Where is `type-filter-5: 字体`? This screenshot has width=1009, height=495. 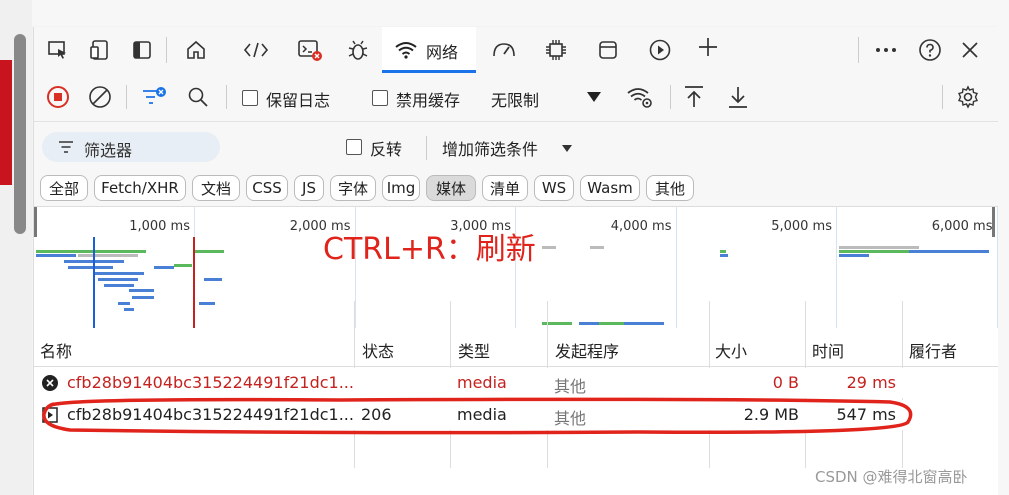 type-filter-5: 字体 is located at coordinates (353, 188).